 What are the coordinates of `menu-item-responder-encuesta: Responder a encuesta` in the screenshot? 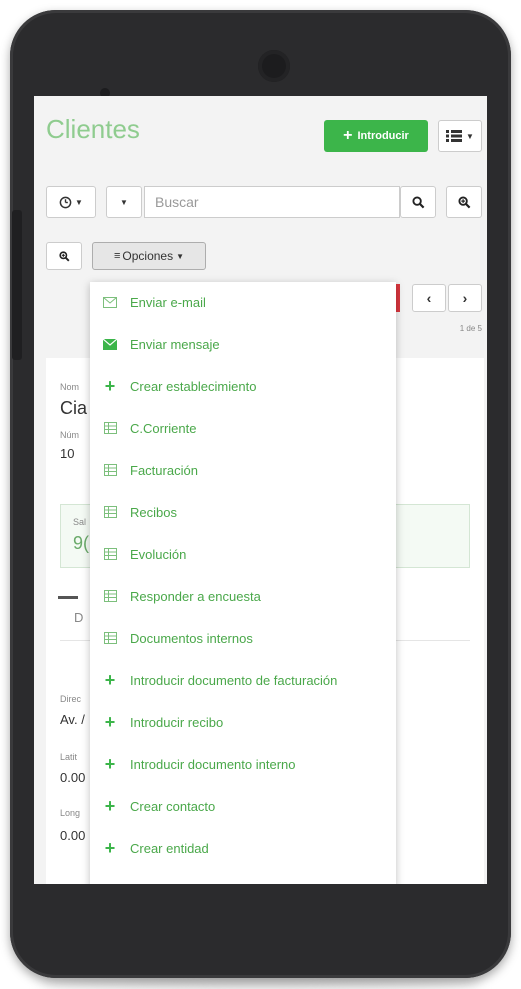 It's located at (243, 596).